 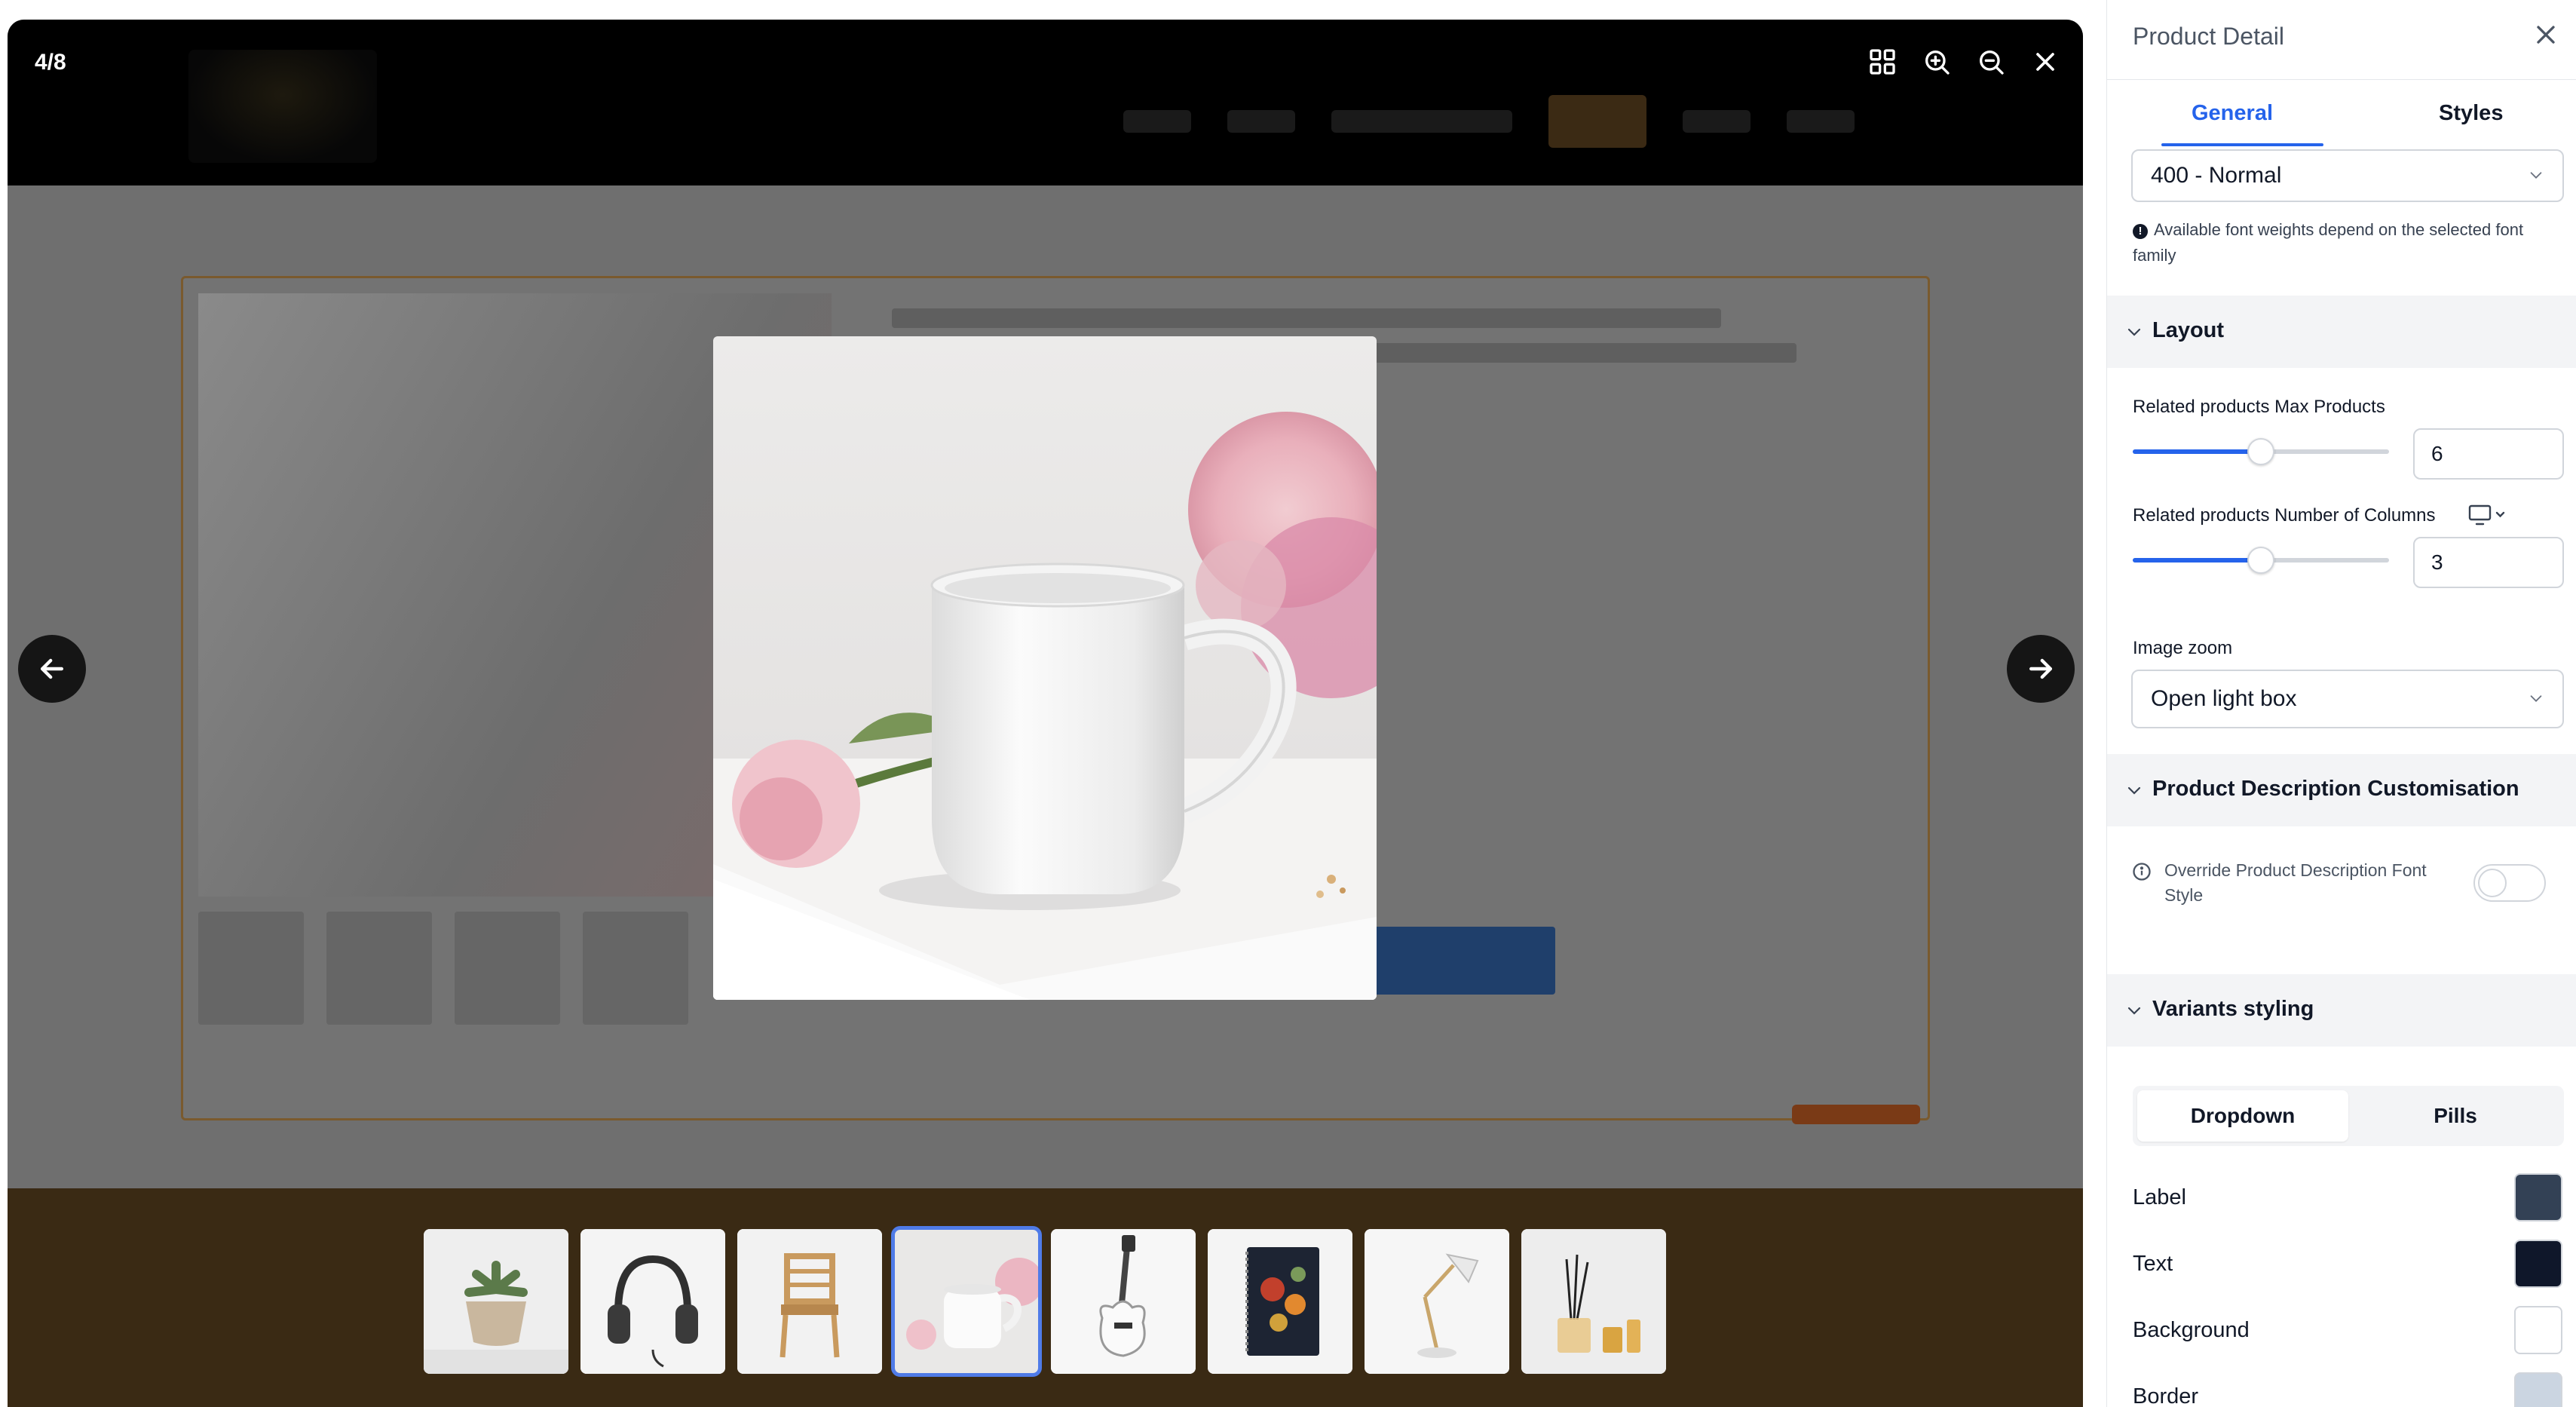 I want to click on info-icon: !, so click(x=2140, y=231).